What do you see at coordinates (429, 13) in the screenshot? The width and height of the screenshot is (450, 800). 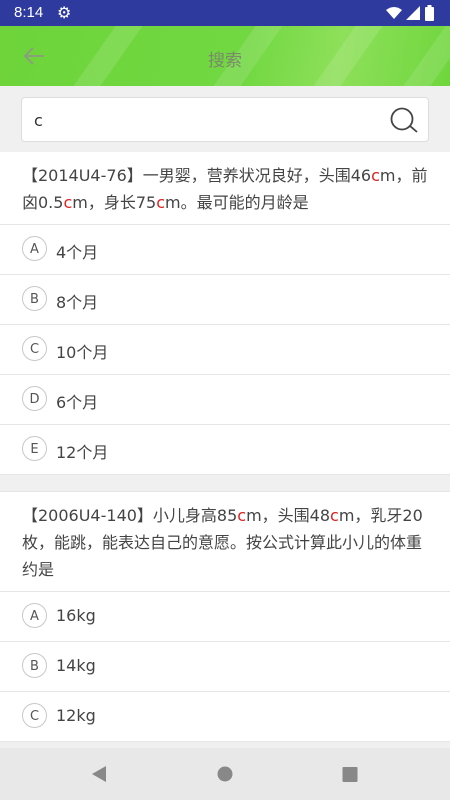 I see `battery-icon` at bounding box center [429, 13].